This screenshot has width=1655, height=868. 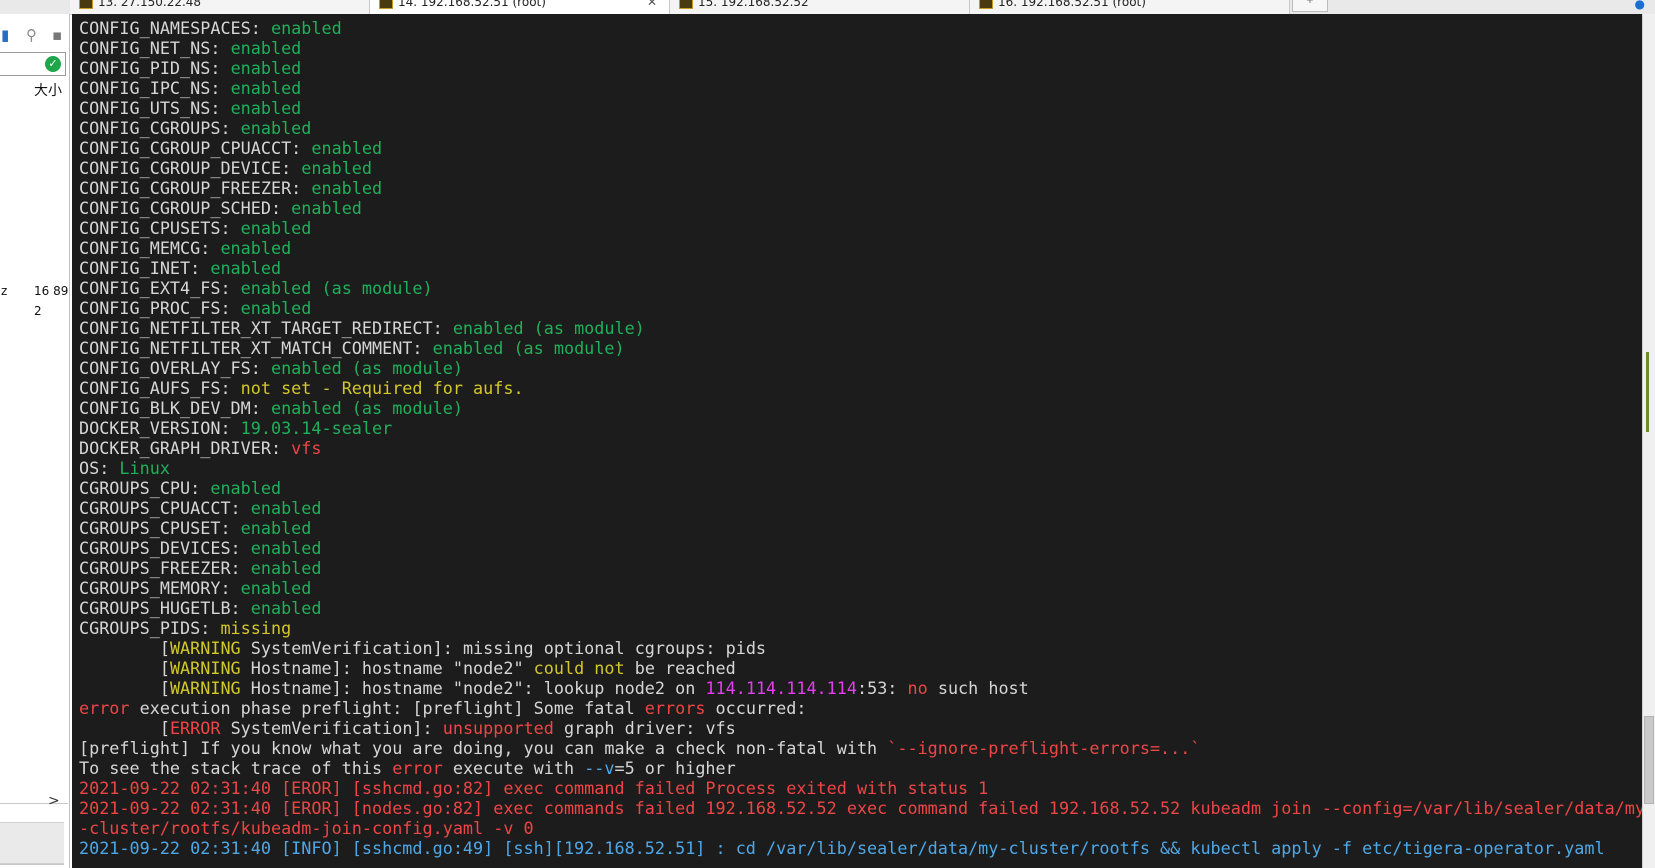 I want to click on tab-label: 15. 192.168.52.52, so click(x=753, y=4).